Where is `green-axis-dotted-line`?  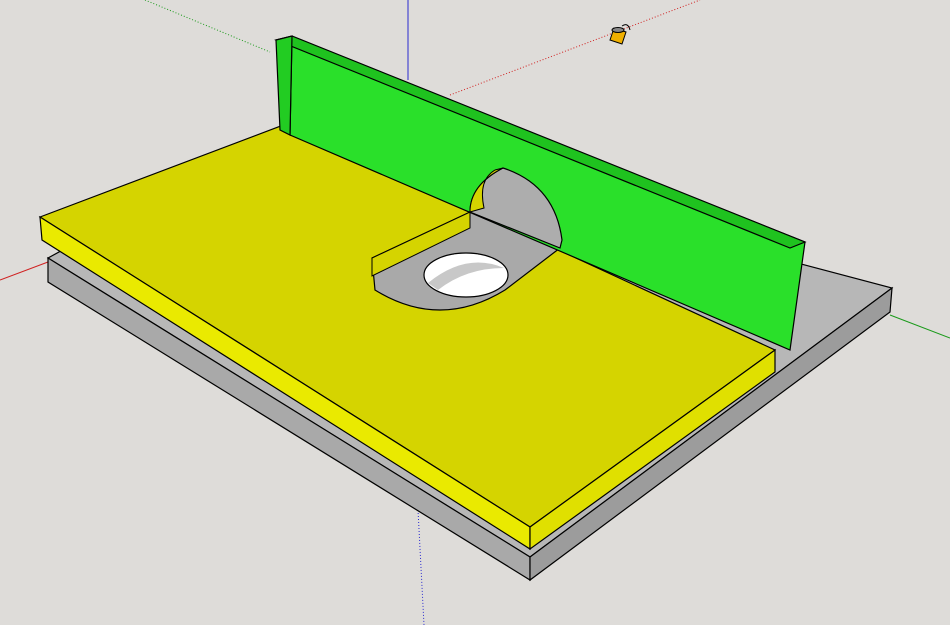
green-axis-dotted-line is located at coordinates (207, 26).